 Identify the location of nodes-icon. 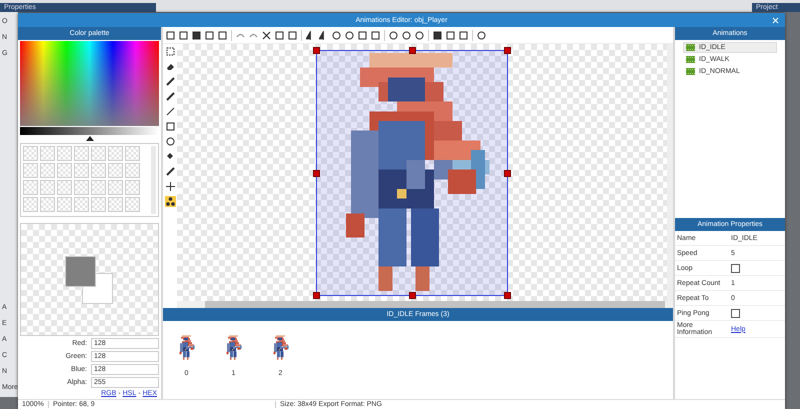
(170, 201).